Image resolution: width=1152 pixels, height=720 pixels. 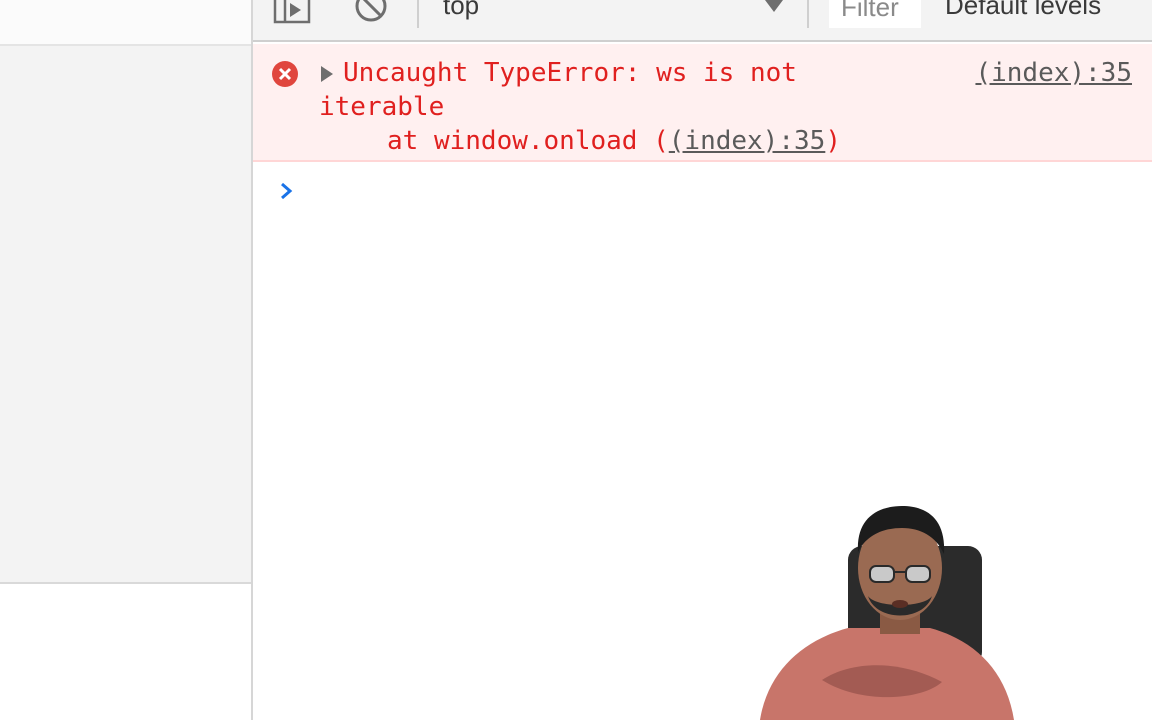 I want to click on webcam-overlay, so click(x=887, y=610).